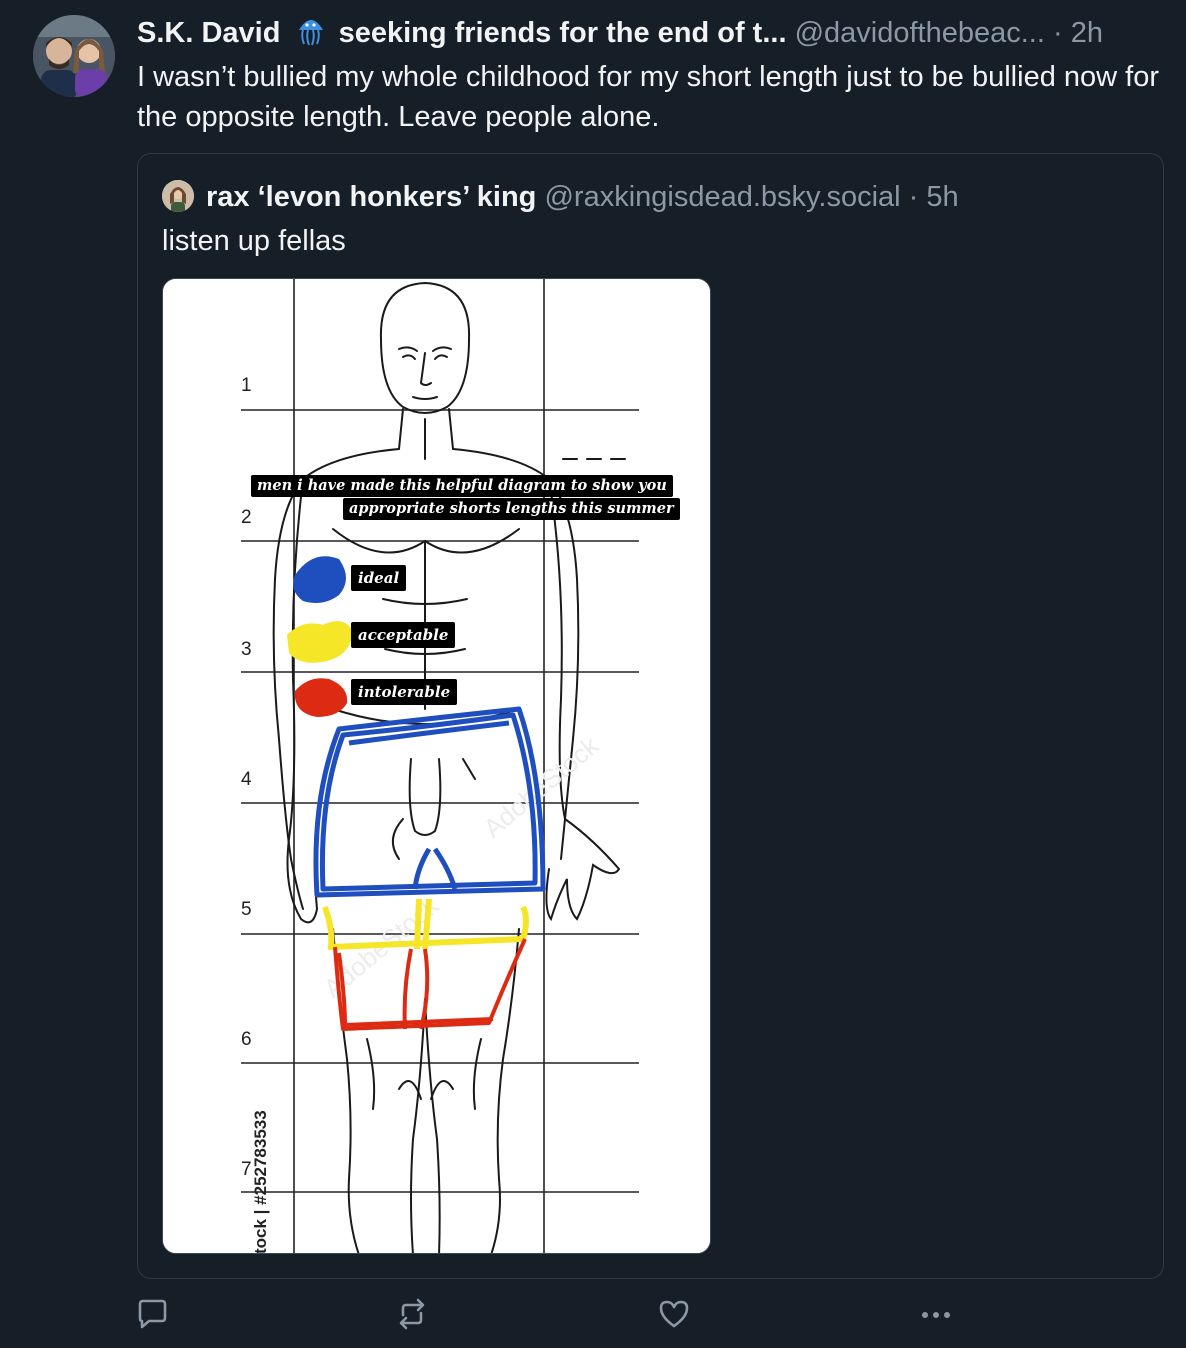 This screenshot has height=1348, width=1186. Describe the element at coordinates (379, 578) in the screenshot. I see `label-ideal: ideal` at that location.